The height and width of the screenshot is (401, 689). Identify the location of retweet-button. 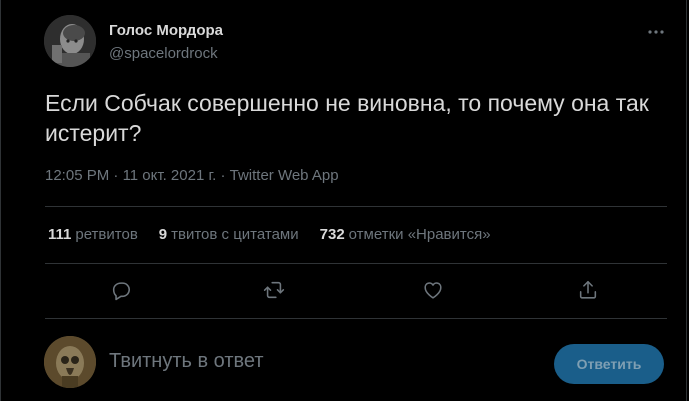
(274, 290).